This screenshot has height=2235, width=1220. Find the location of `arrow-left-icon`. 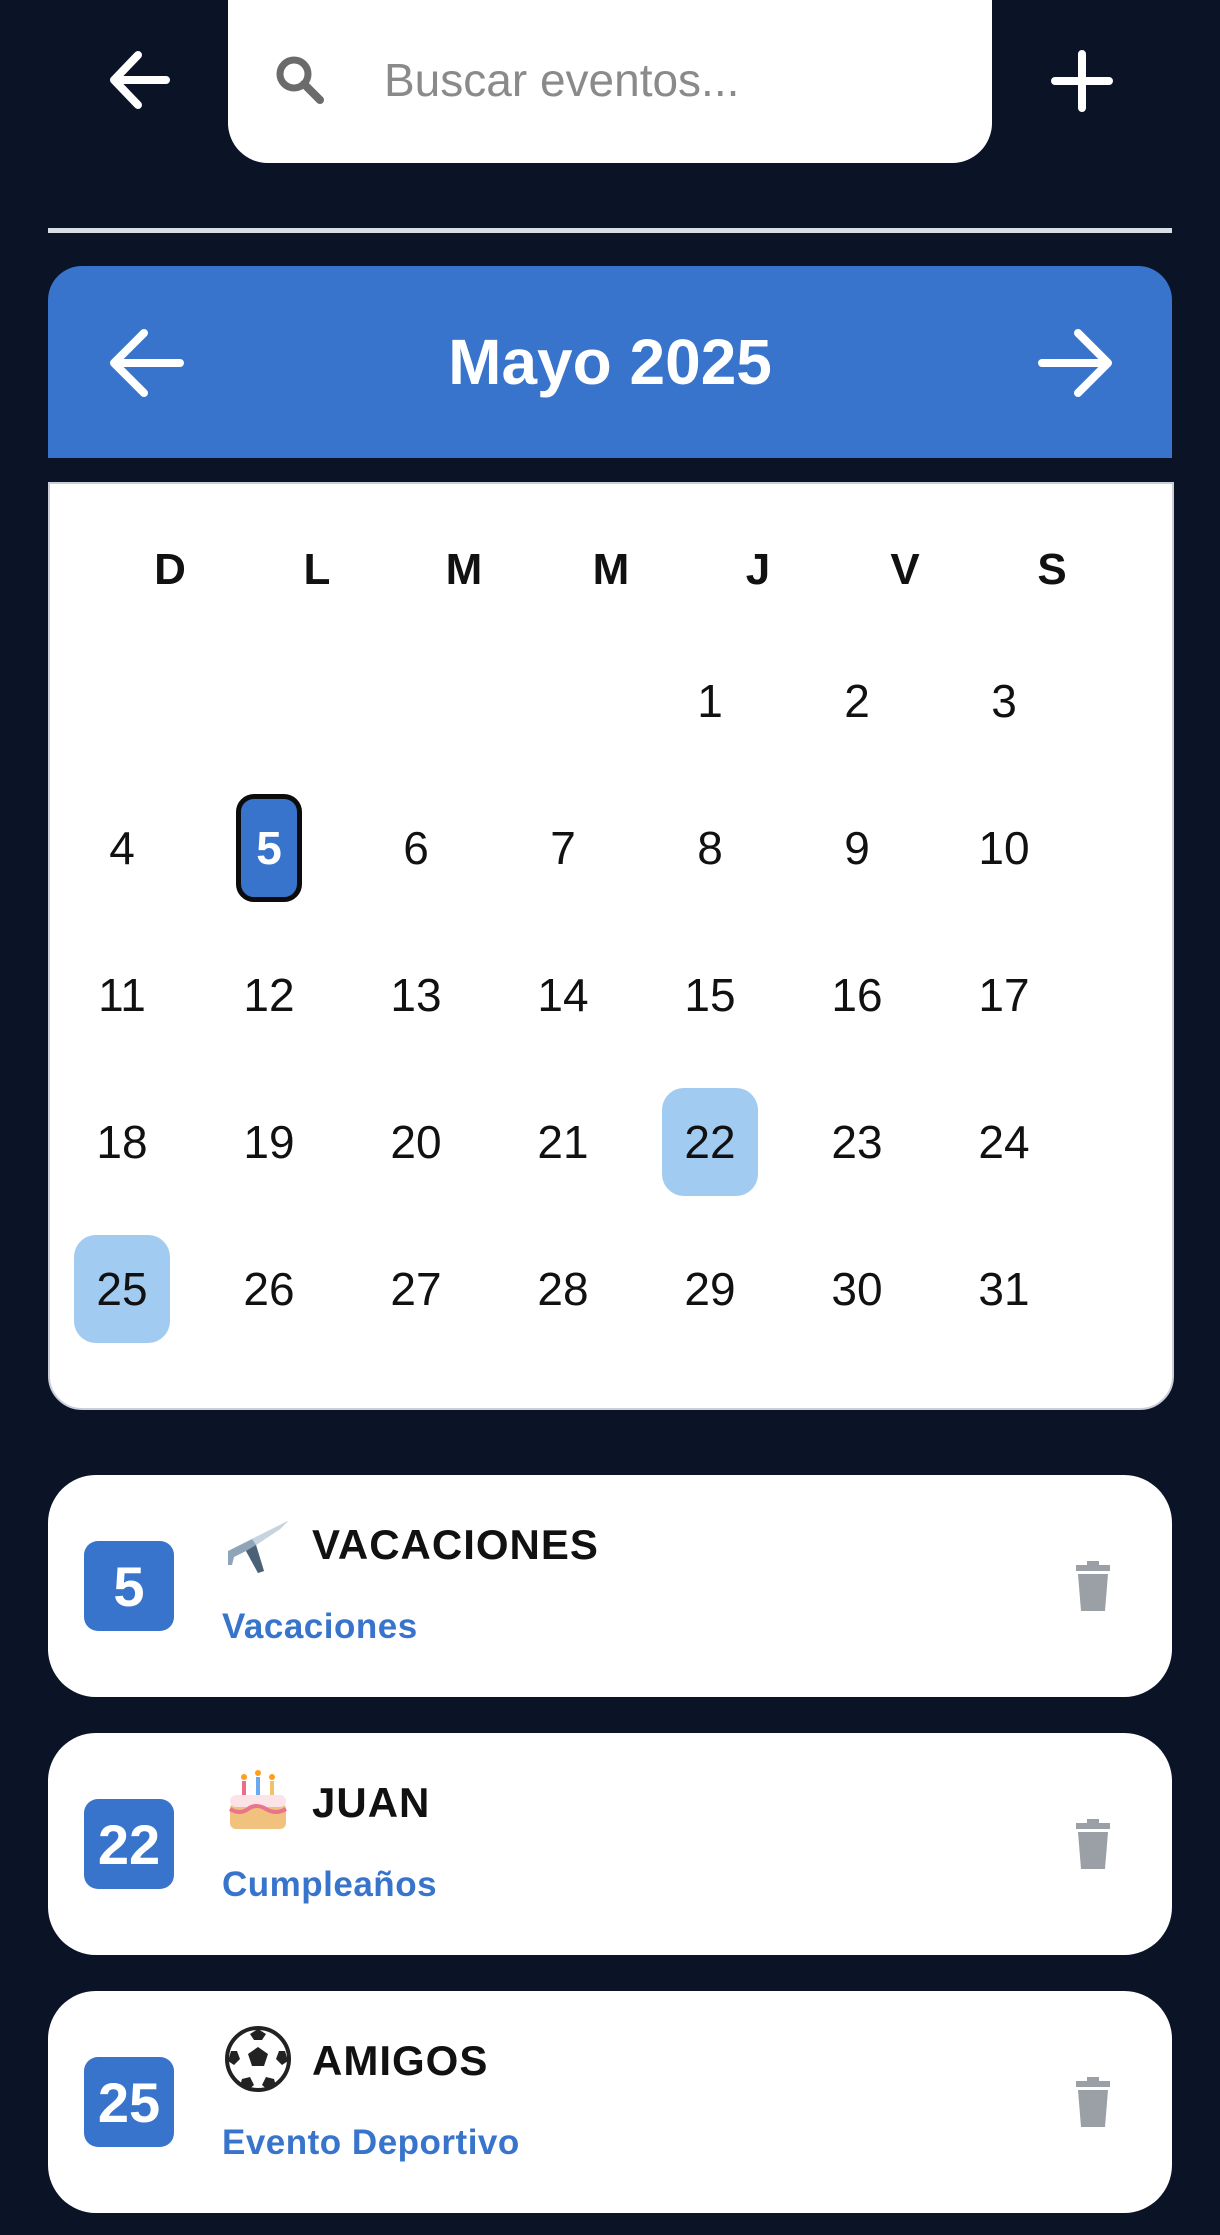

arrow-left-icon is located at coordinates (140, 80).